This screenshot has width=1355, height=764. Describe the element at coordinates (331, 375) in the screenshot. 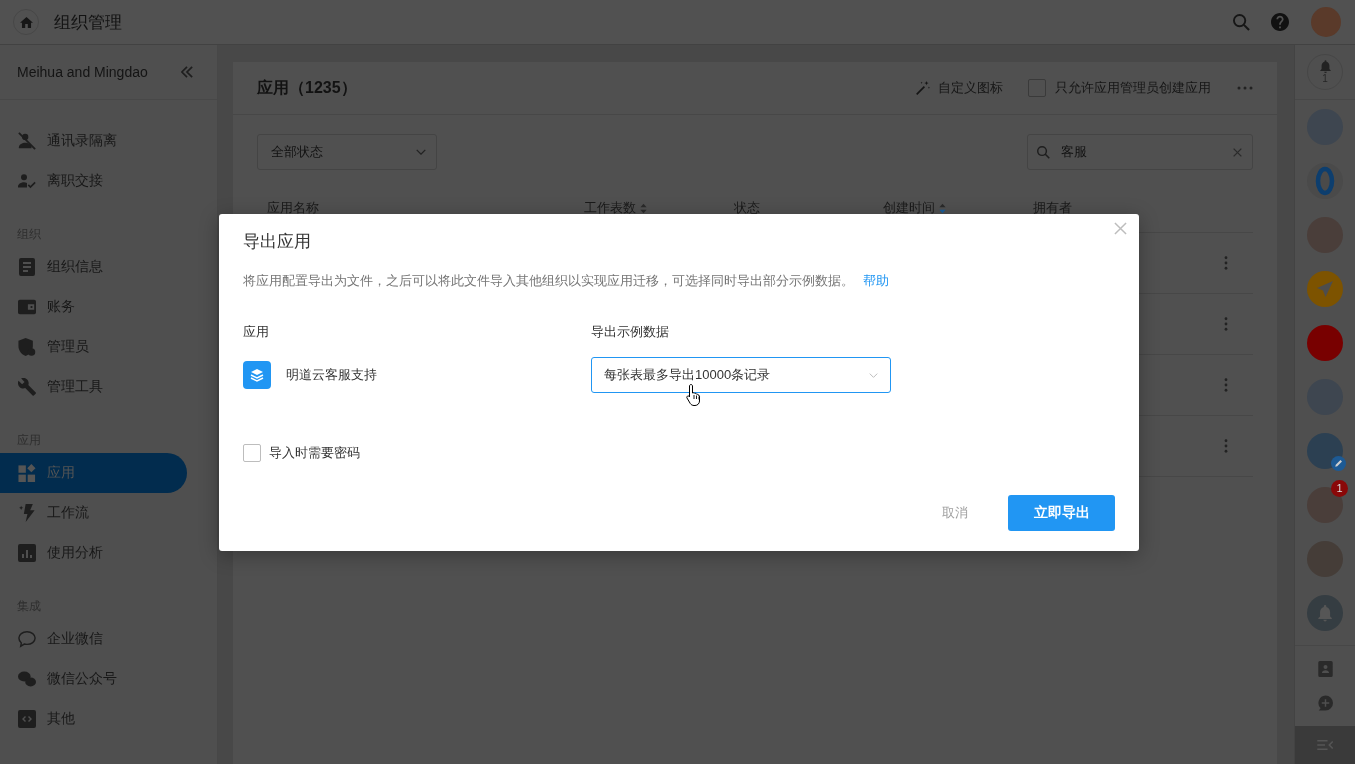

I see `app-name: 明道云客服支持` at that location.